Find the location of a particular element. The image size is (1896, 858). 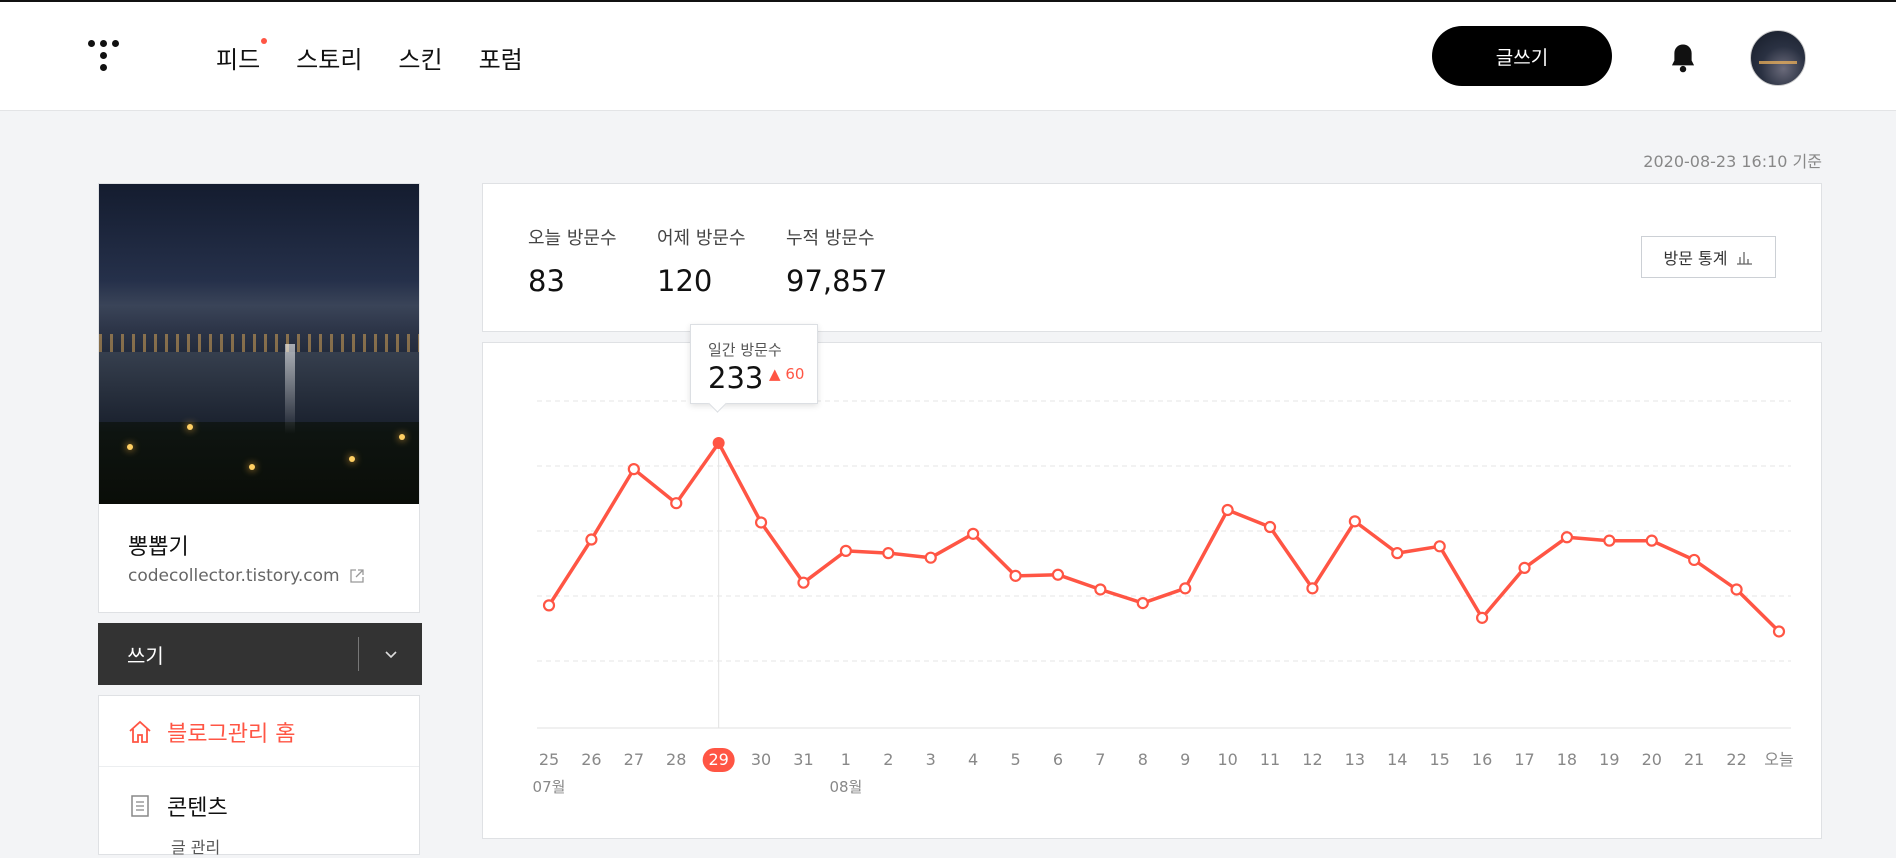

main-nav: 피드 스토리 스킨 포럼 is located at coordinates (369, 56).